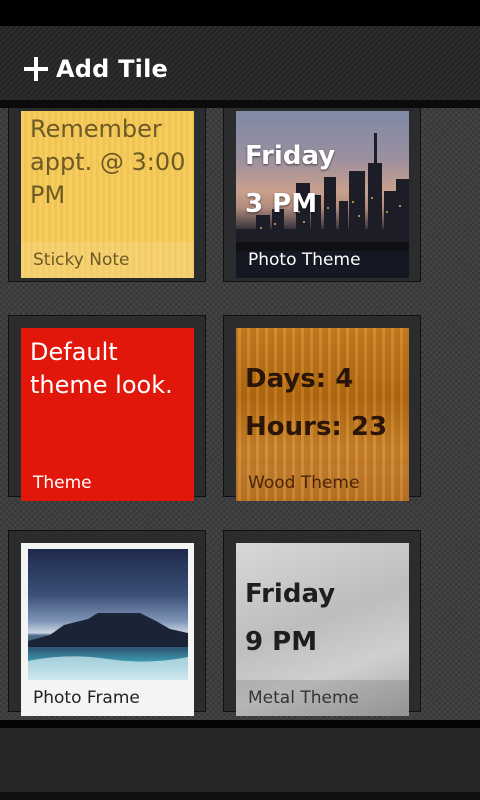 This screenshot has height=800, width=480. I want to click on bottom-app-bar-surface, so click(240, 760).